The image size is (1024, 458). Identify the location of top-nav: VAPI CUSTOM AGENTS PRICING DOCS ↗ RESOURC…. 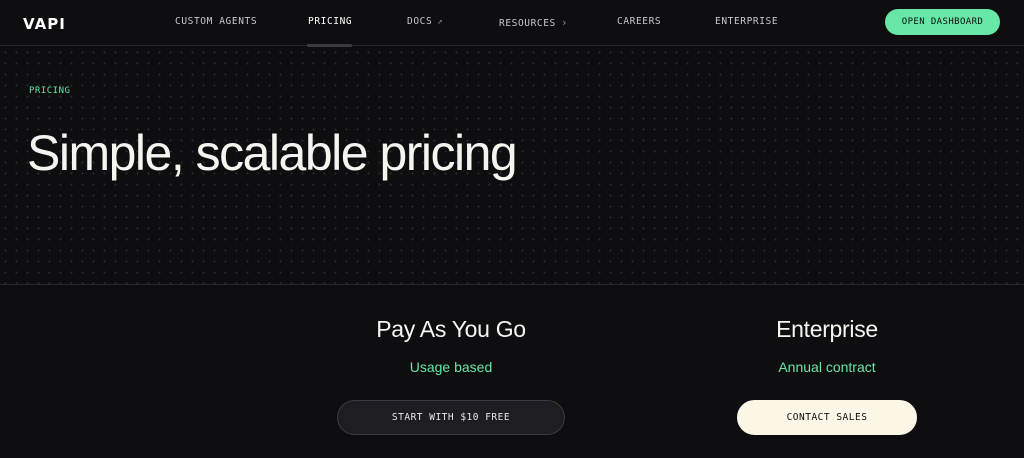
(512, 23).